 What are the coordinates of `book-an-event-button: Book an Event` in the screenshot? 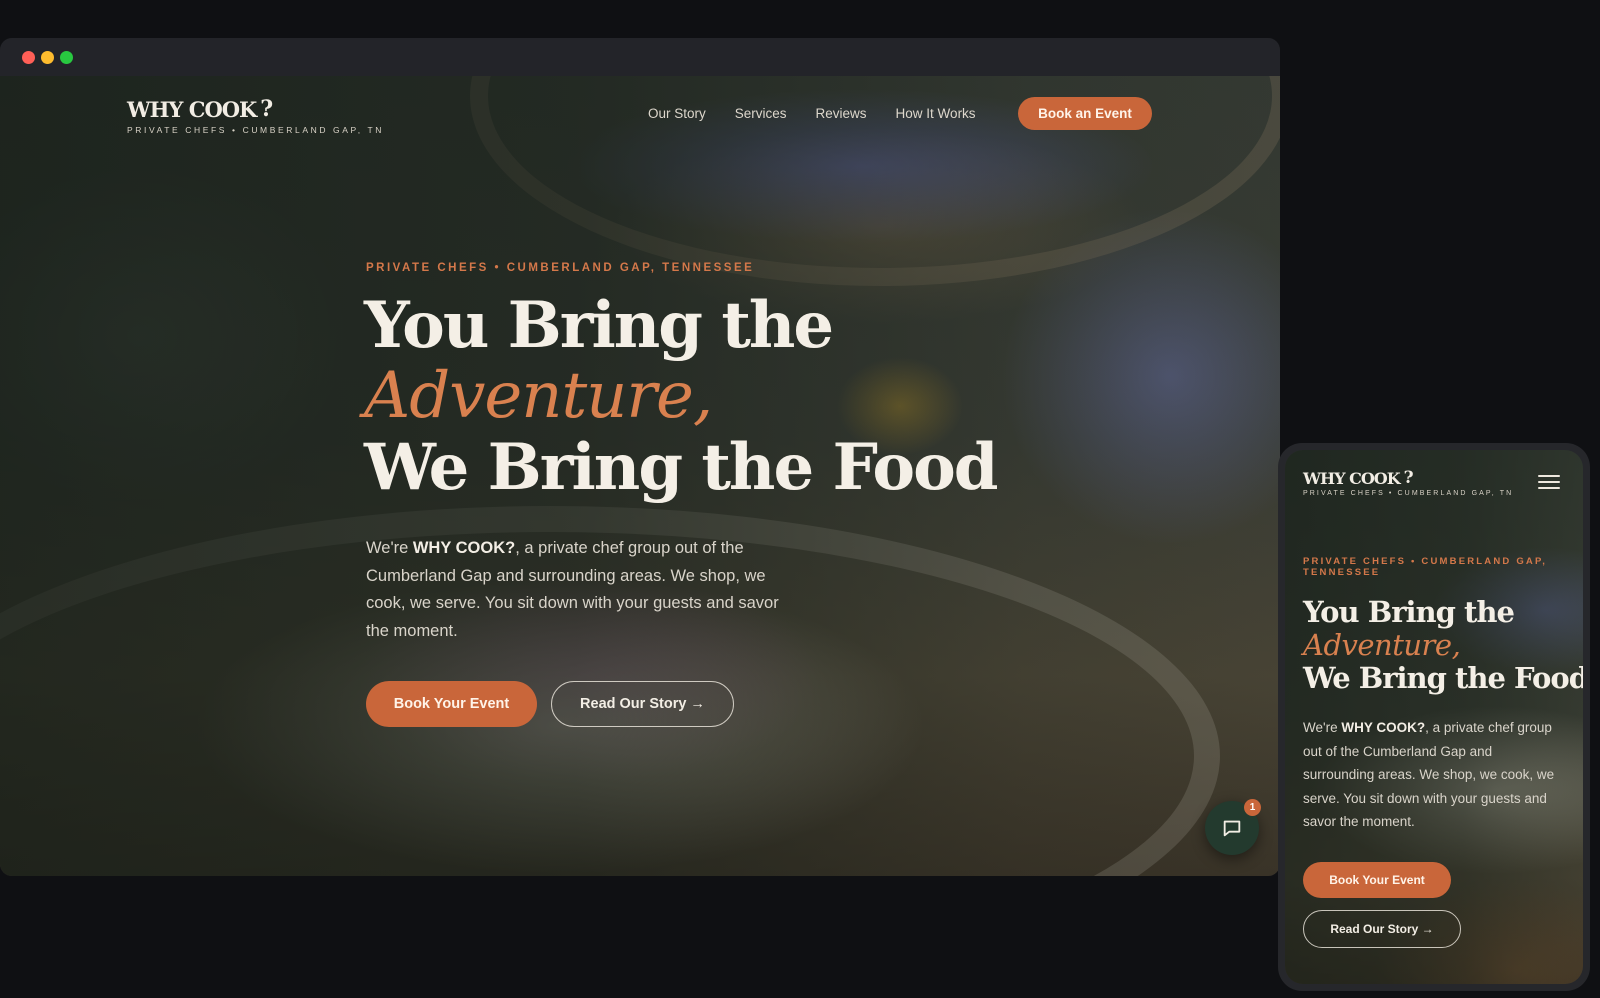 It's located at (1085, 113).